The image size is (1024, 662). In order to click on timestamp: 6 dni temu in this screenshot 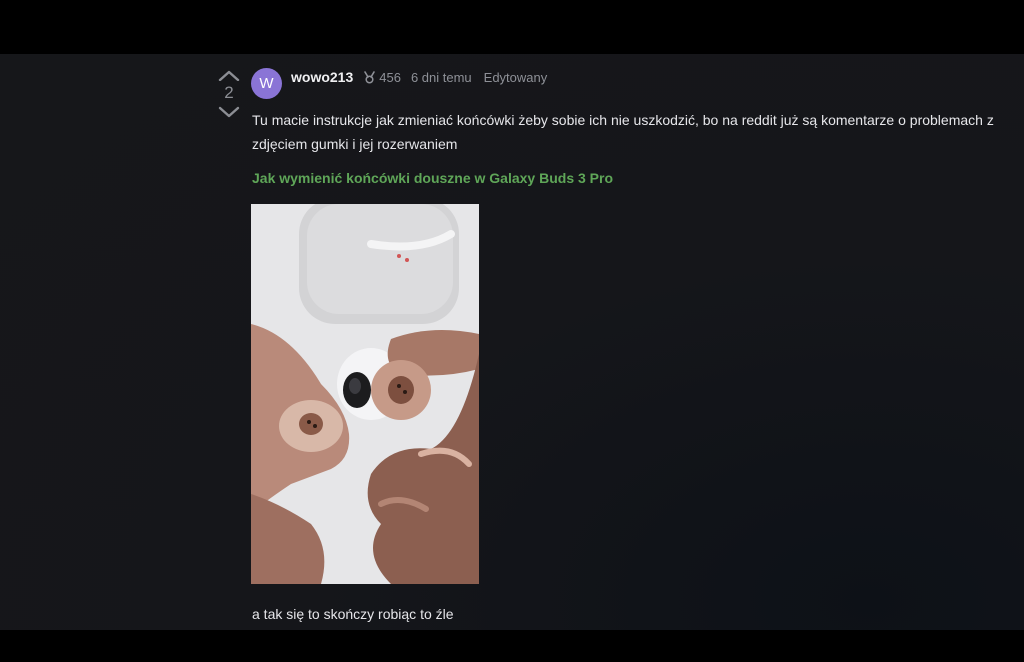, I will do `click(441, 77)`.